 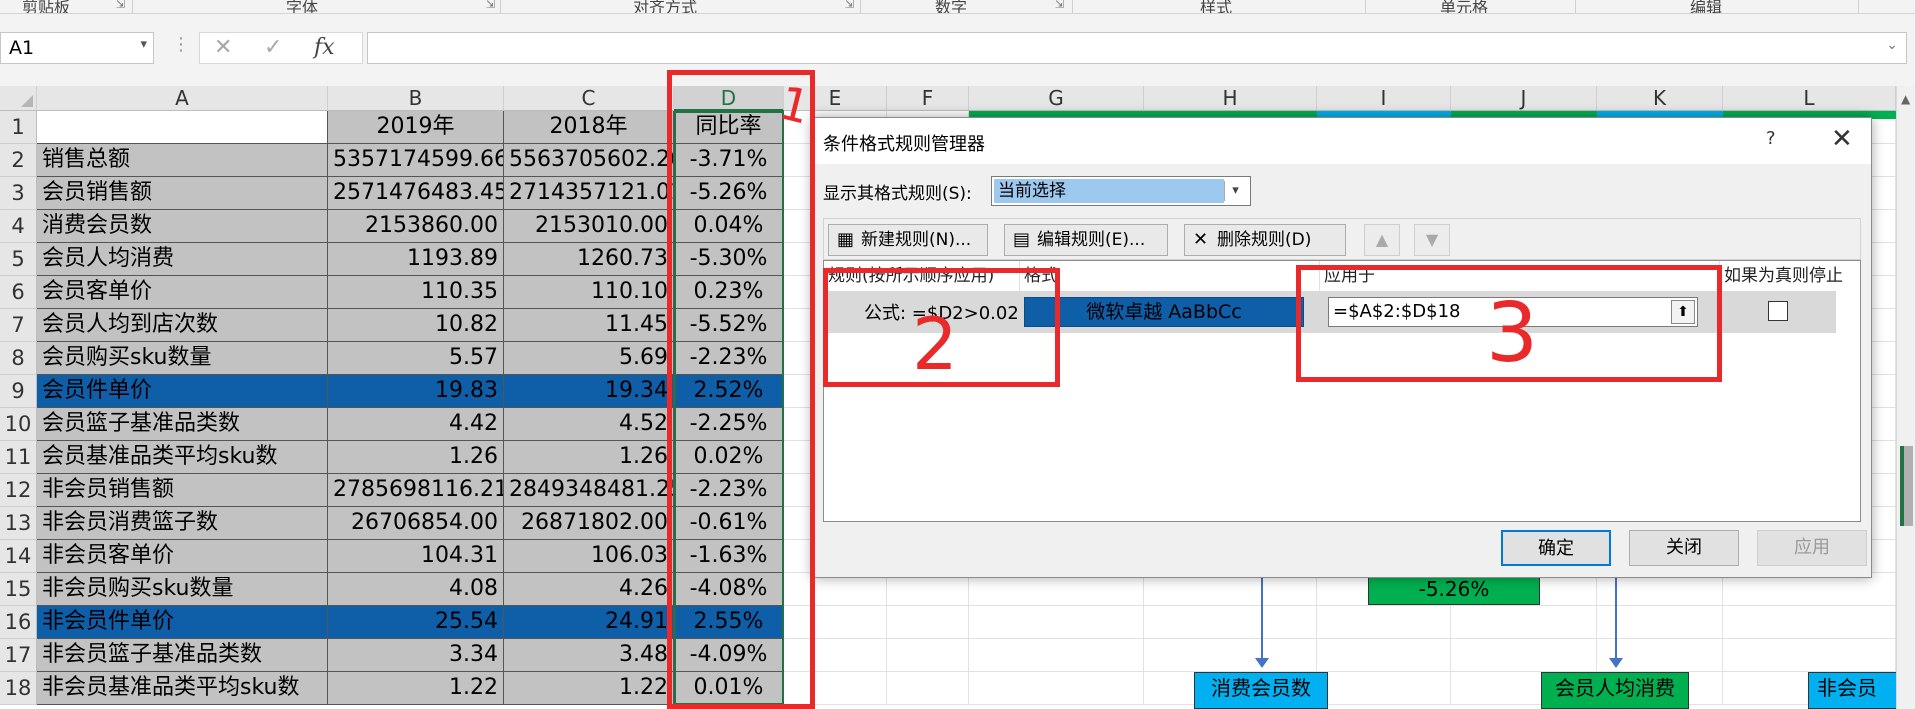 What do you see at coordinates (18, 523) in the screenshot?
I see `row-header-13: 13` at bounding box center [18, 523].